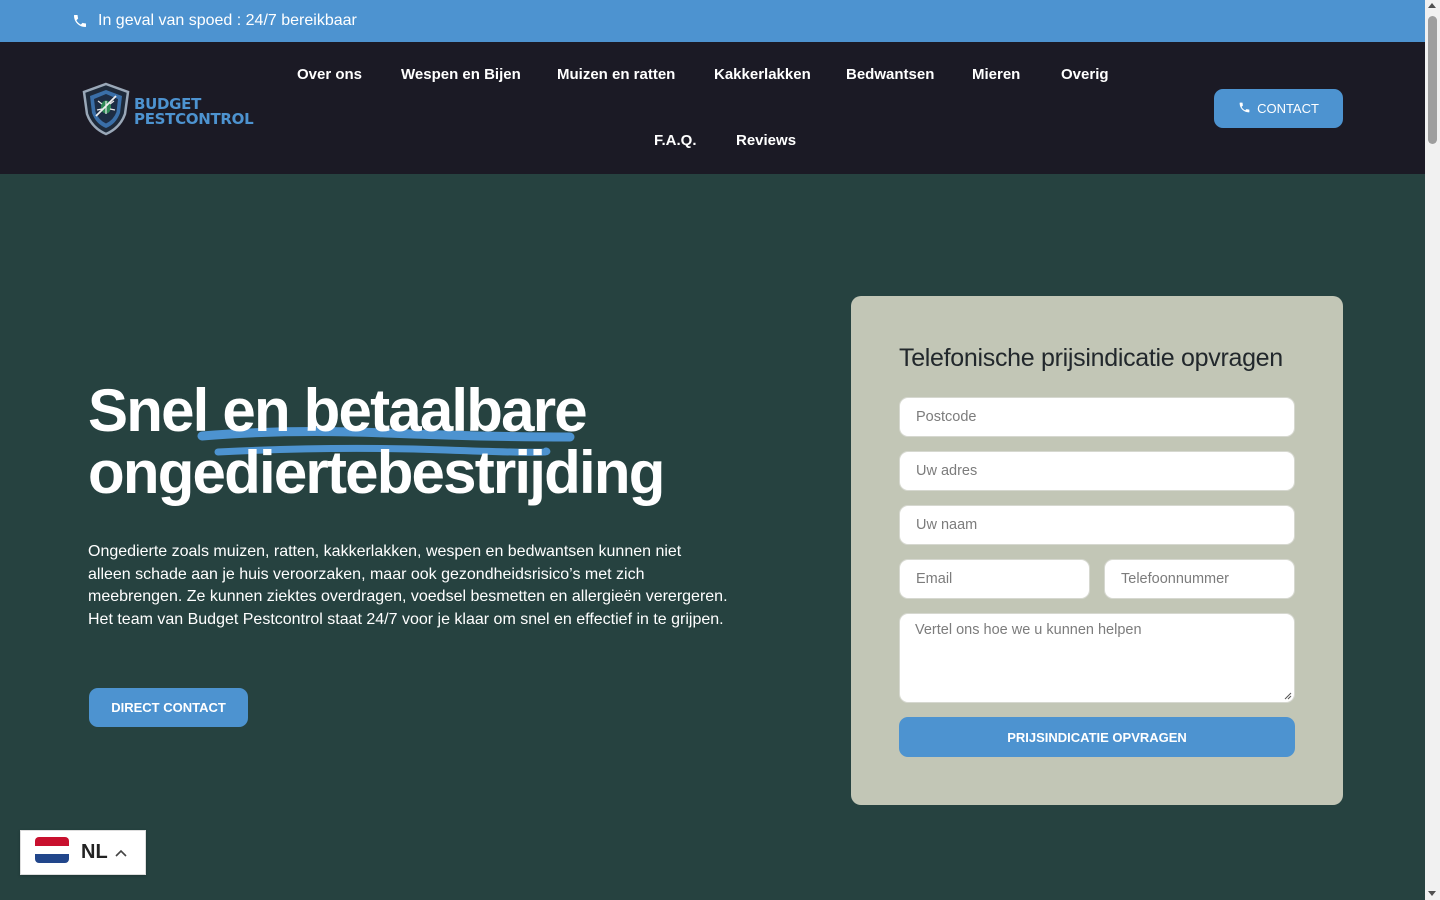 This screenshot has height=900, width=1440. What do you see at coordinates (1097, 737) in the screenshot?
I see `submit-quote-button: PRIJSINDICATIE OPVRAGEN` at bounding box center [1097, 737].